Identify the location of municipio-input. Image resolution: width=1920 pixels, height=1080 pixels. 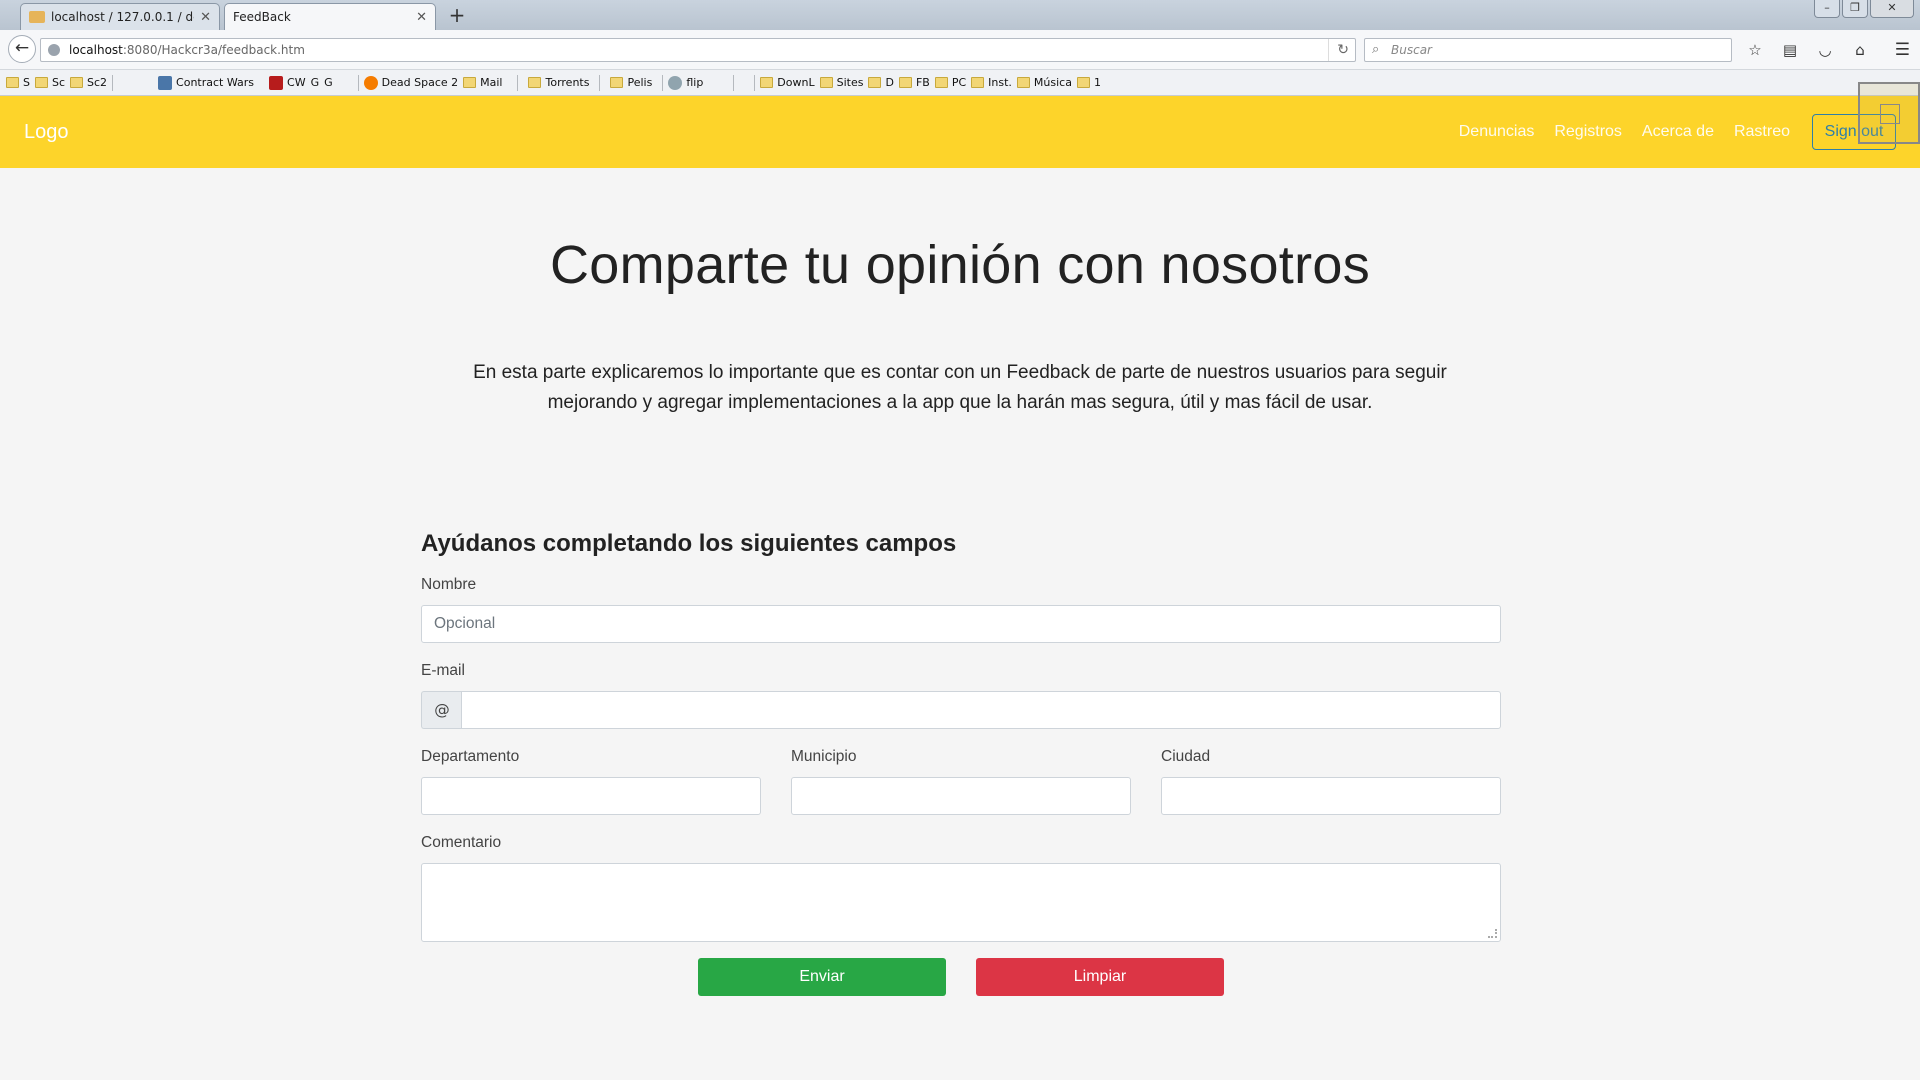
(961, 796).